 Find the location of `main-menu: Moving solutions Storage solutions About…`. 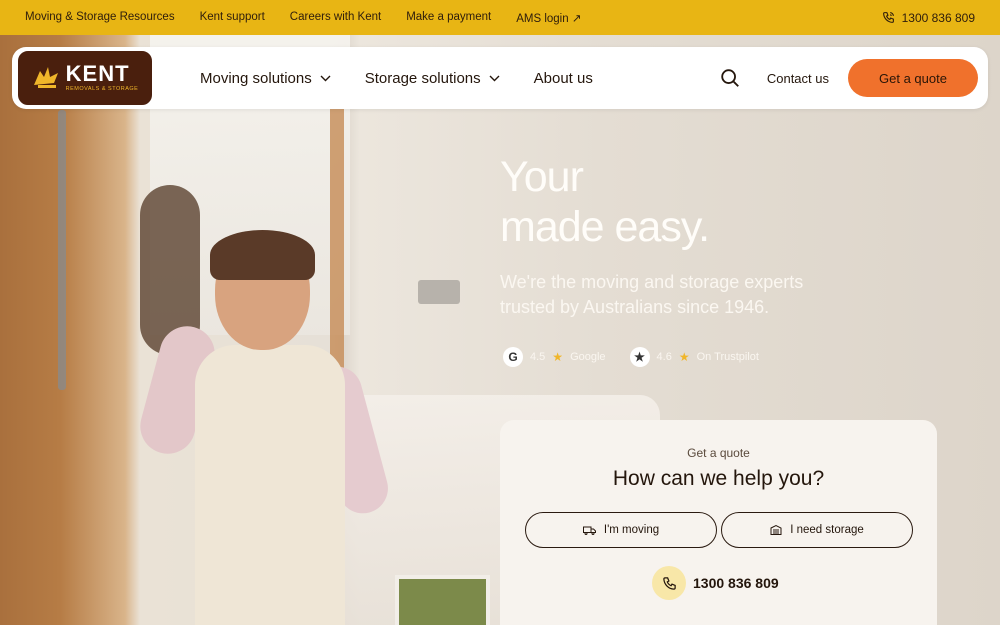

main-menu: Moving solutions Storage solutions About… is located at coordinates (396, 78).